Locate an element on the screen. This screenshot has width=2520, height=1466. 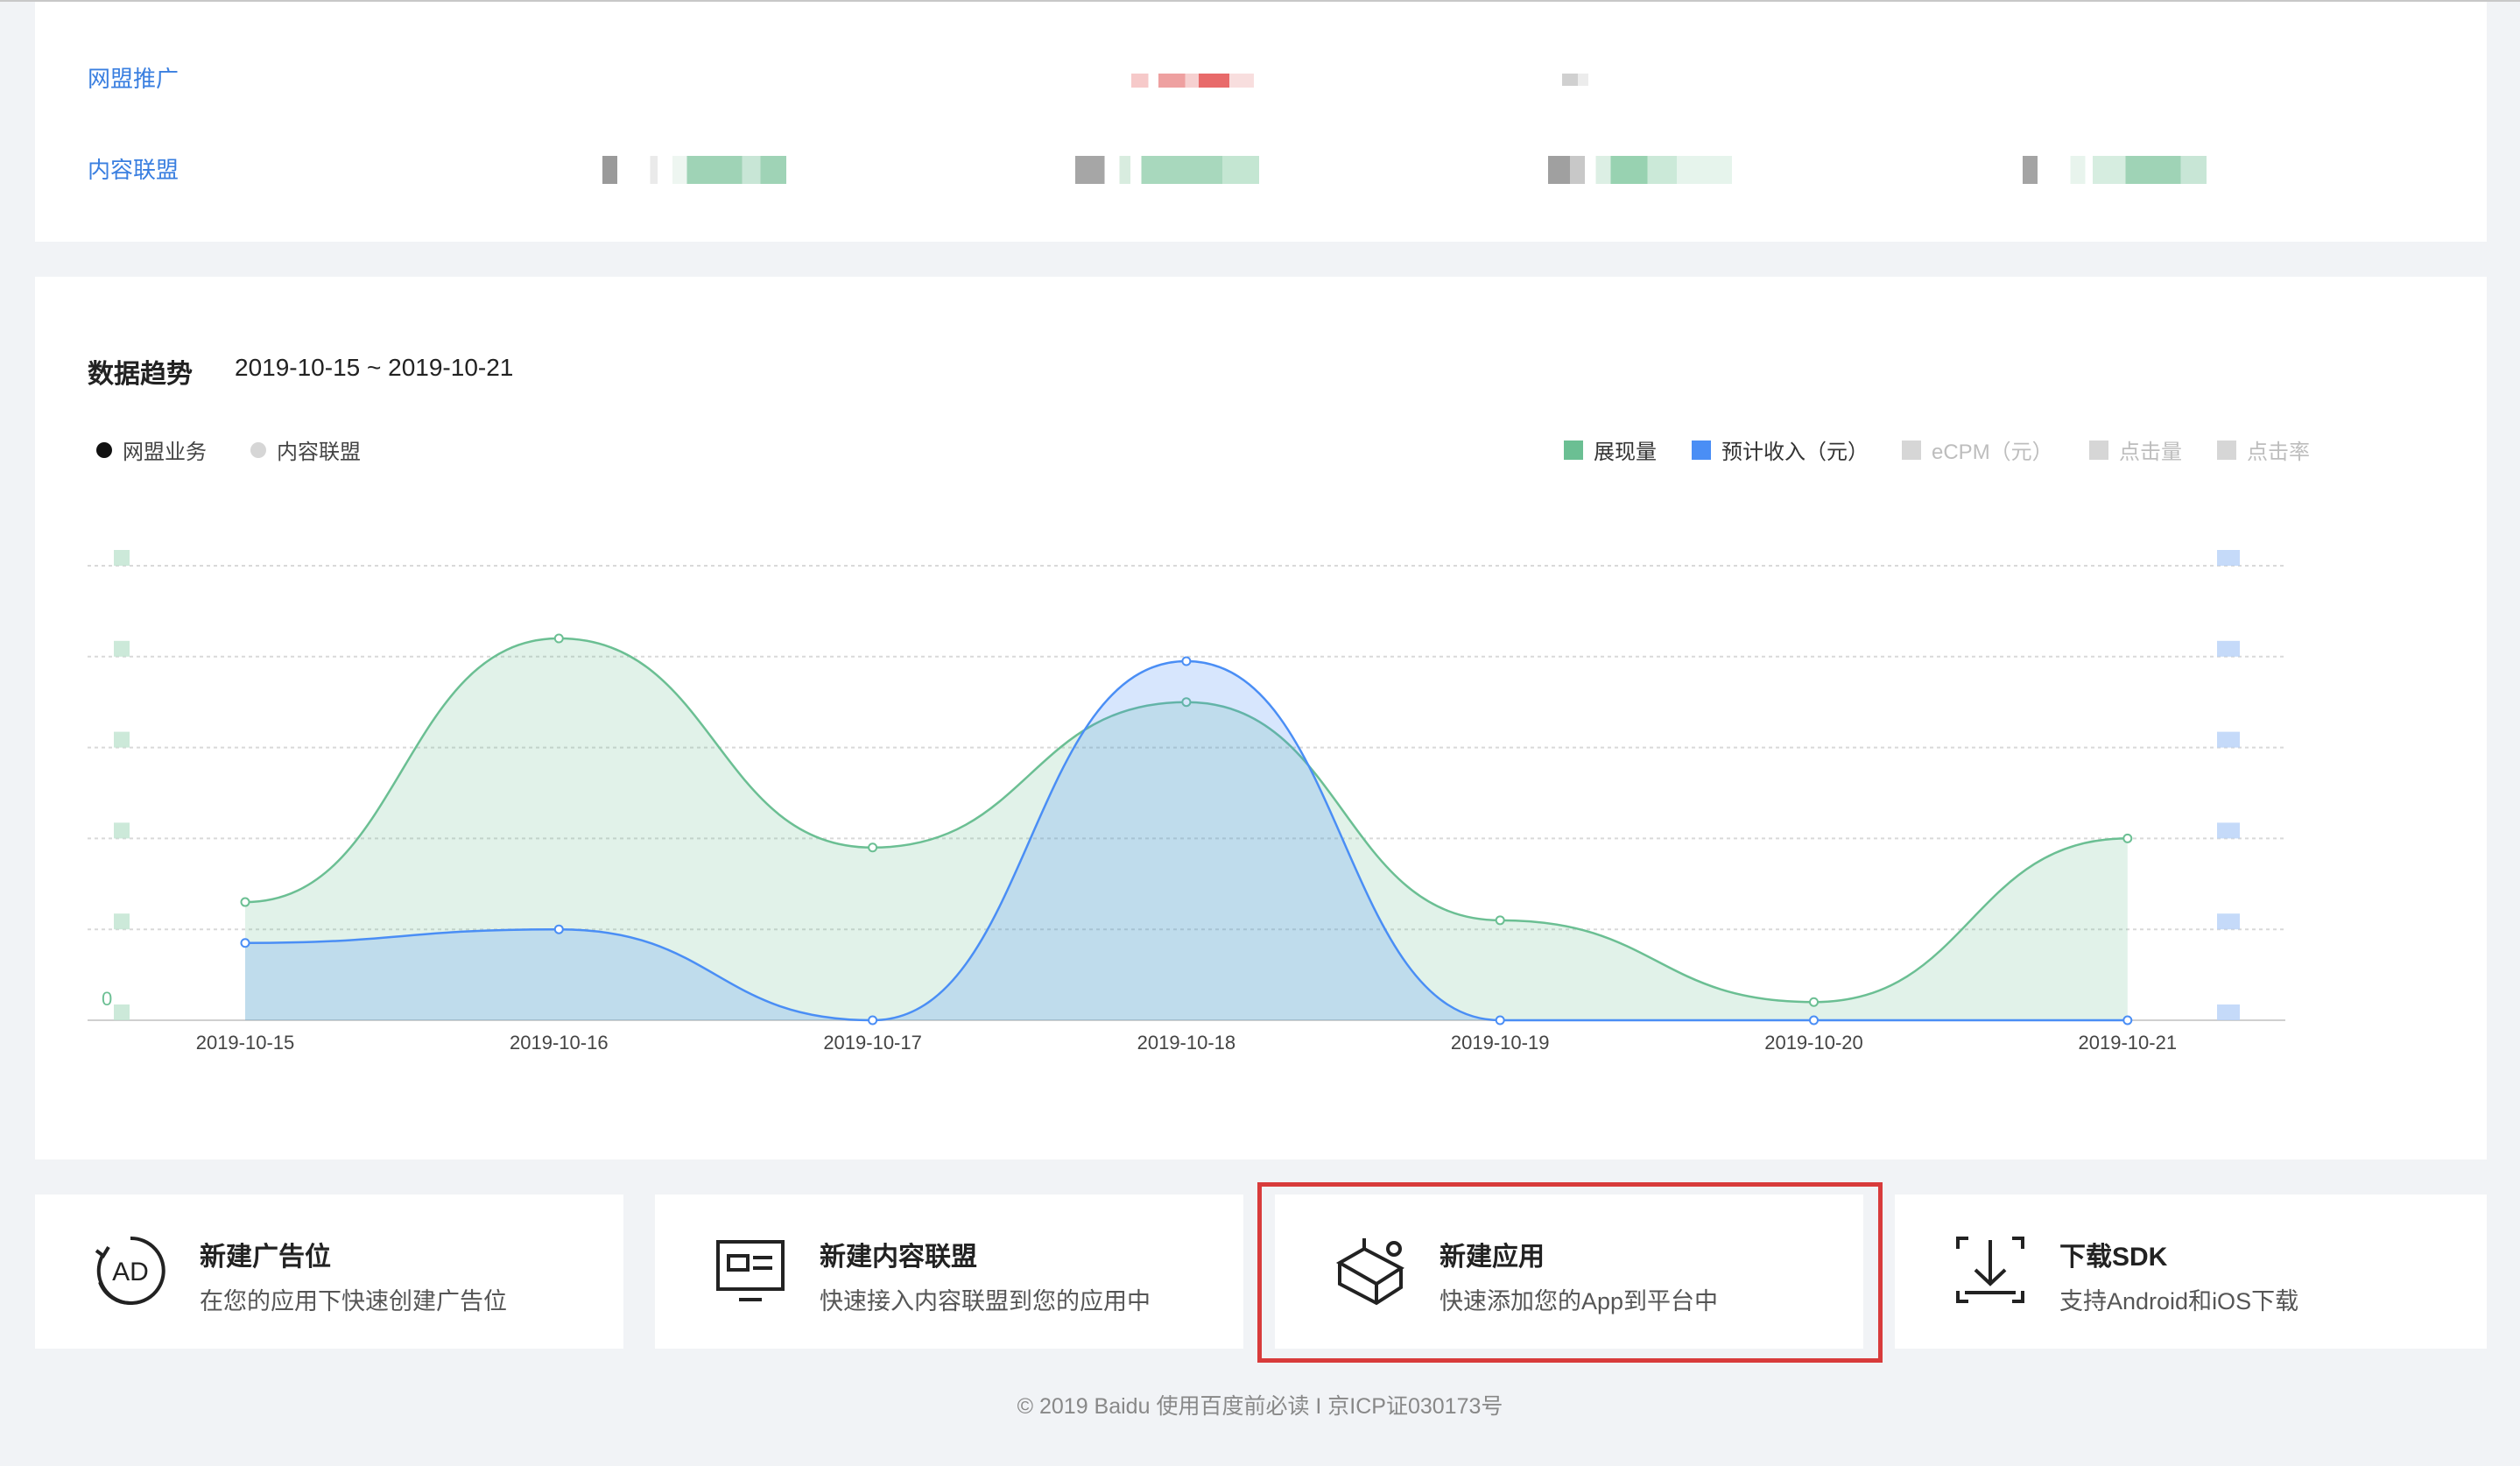
card-title: 新建应用 is located at coordinates (1492, 1257).